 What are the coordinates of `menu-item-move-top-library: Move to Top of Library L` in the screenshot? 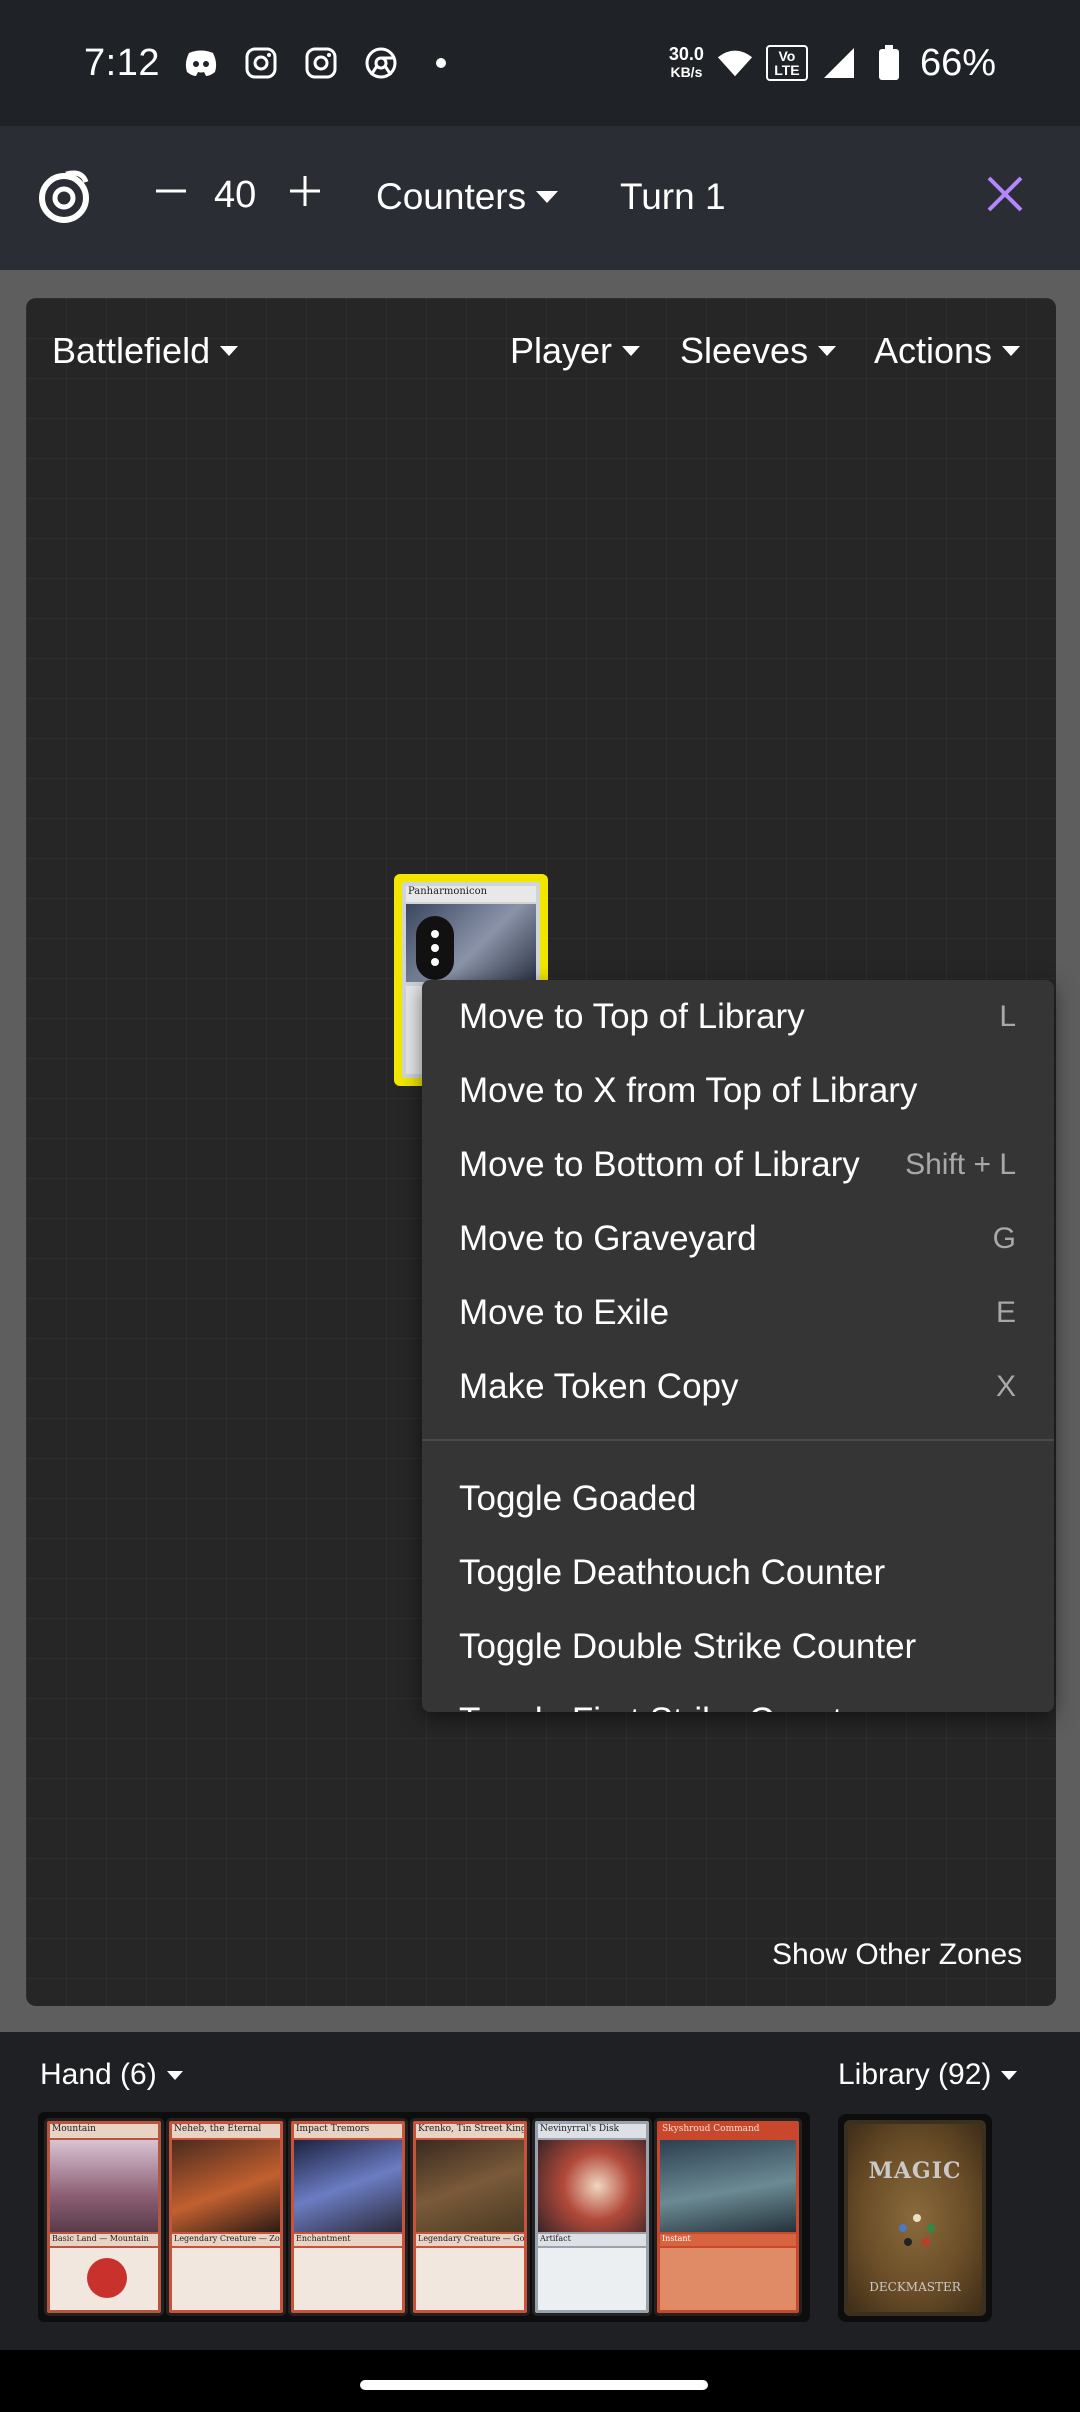 It's located at (738, 1017).